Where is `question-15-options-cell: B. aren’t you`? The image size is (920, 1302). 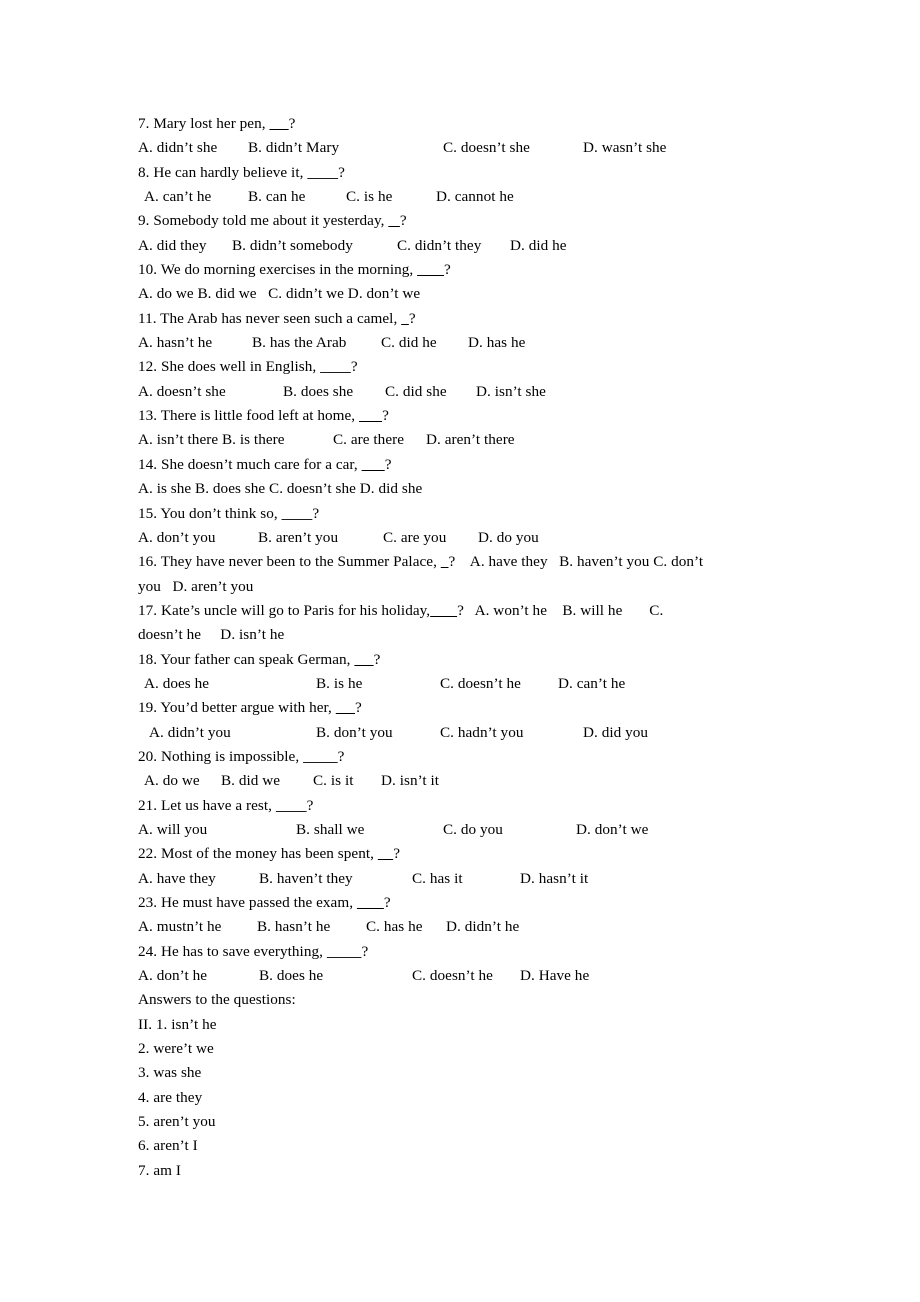
question-15-options-cell: B. aren’t you is located at coordinates (298, 537).